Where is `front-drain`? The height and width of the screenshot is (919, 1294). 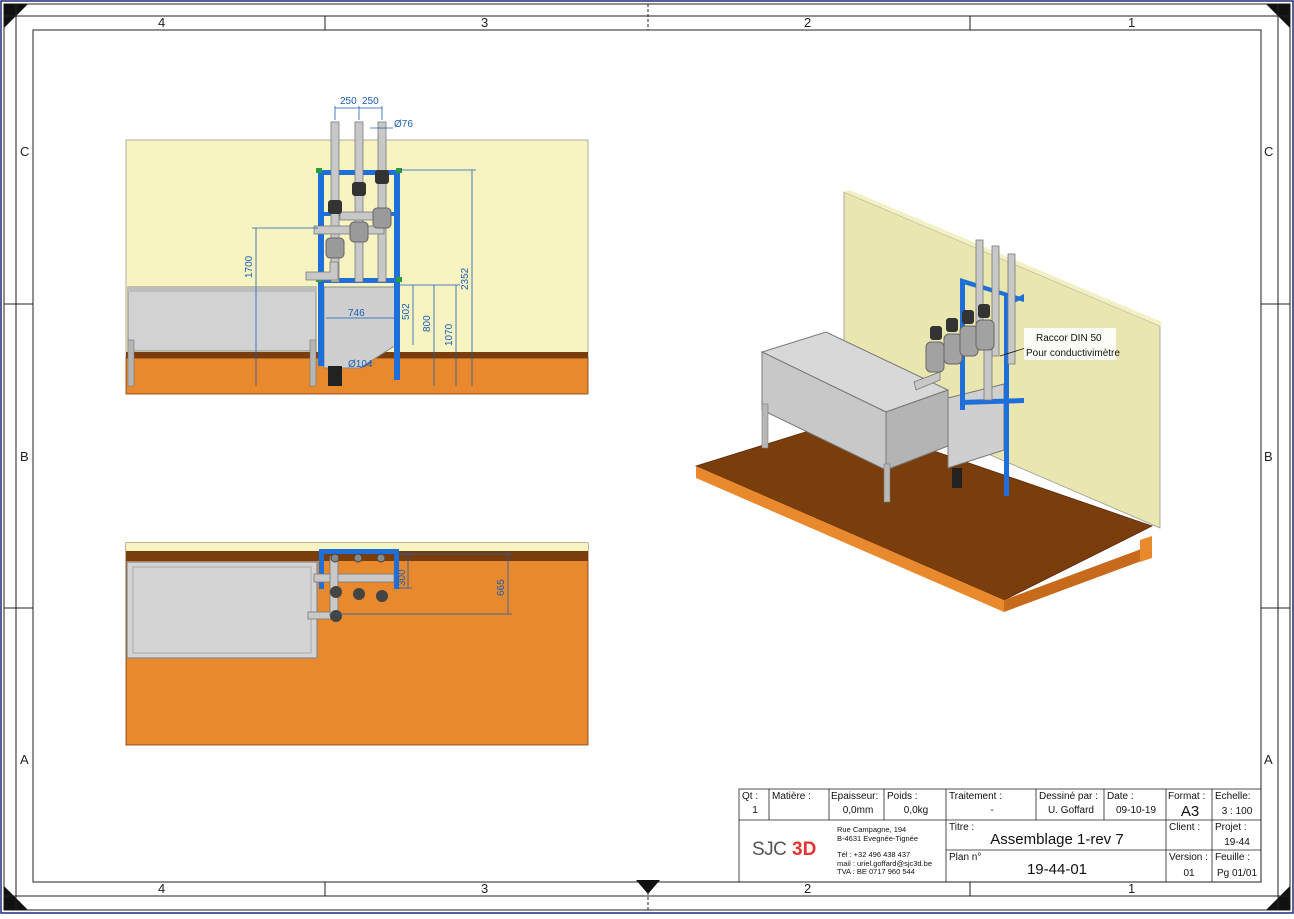 front-drain is located at coordinates (335, 376).